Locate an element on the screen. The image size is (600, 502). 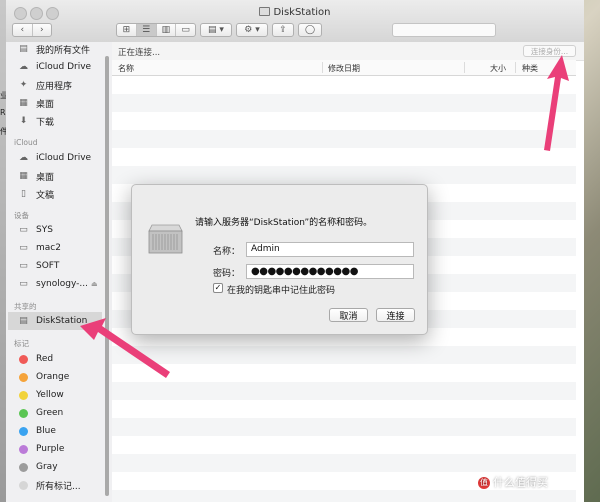
sidebar-section-icloud: iCloud is located at coordinates (26, 142).